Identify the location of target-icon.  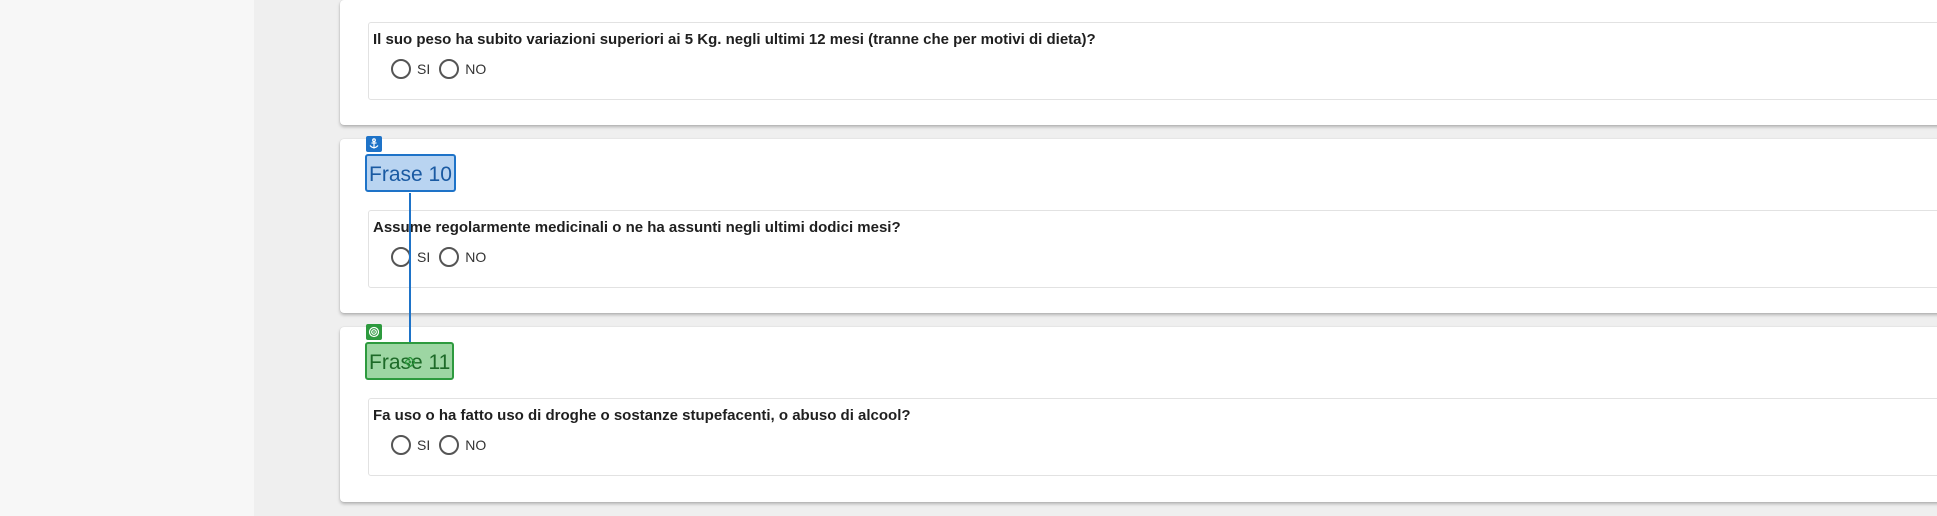
(374, 332).